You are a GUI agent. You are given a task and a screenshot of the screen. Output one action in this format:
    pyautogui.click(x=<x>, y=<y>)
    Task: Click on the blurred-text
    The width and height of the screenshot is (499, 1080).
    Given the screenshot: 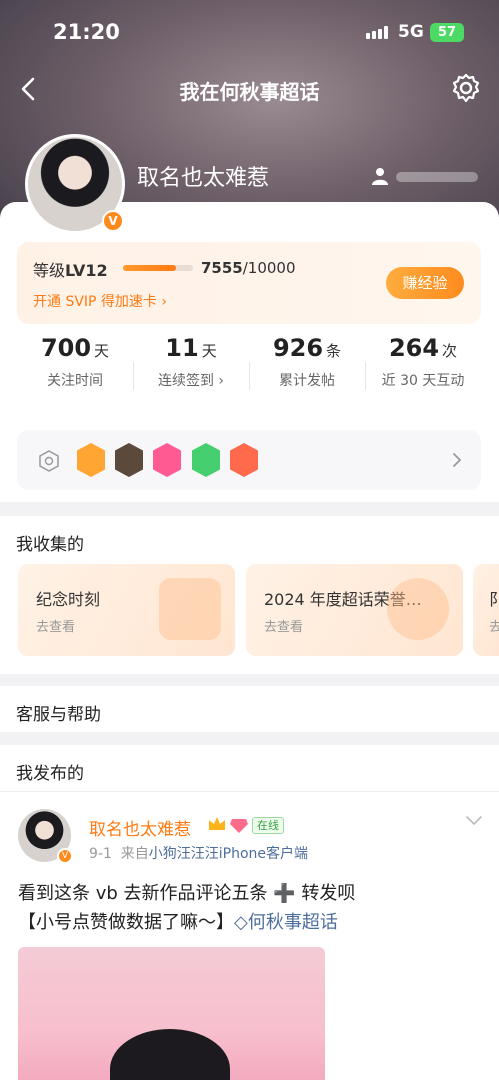 What is the action you would take?
    pyautogui.click(x=437, y=177)
    